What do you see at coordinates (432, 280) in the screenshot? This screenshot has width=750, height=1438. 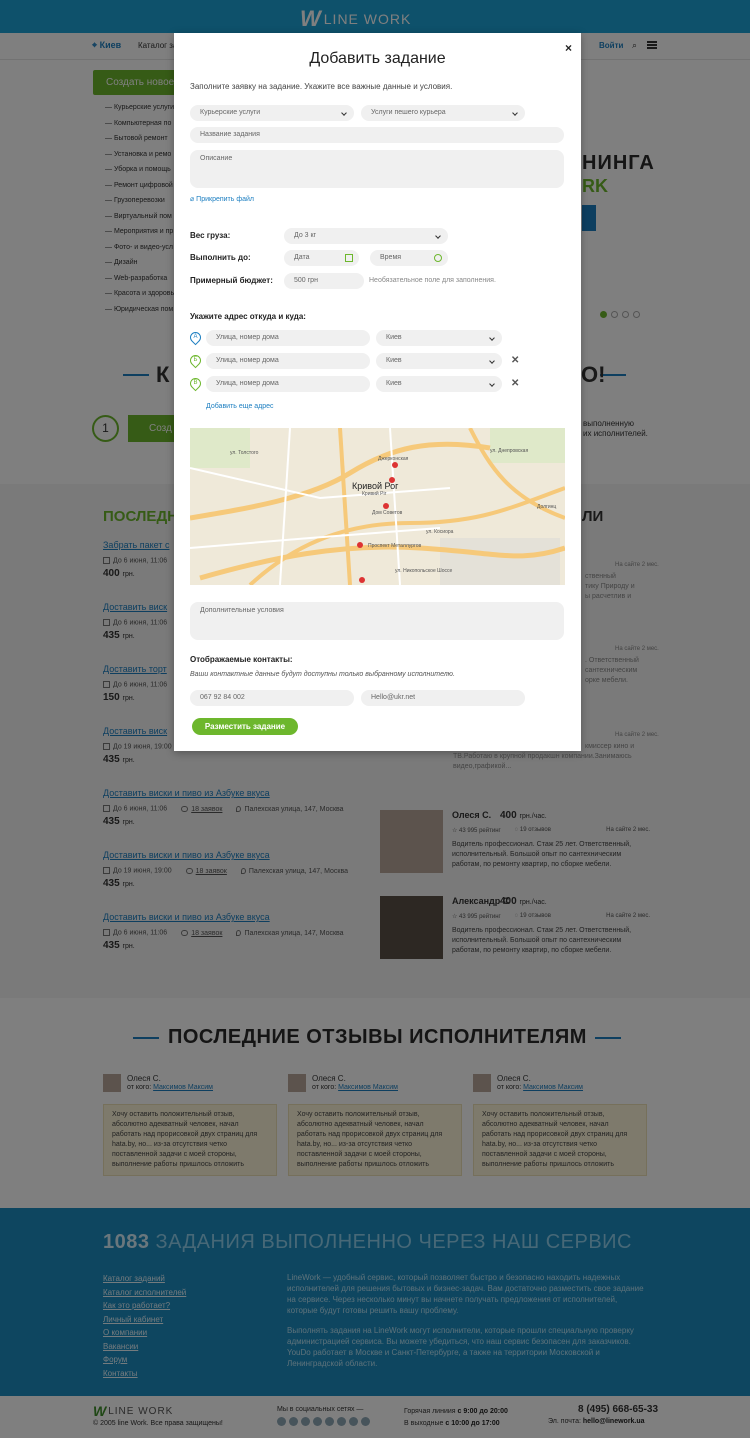 I see `budget-hint: Необязательное поле для заполнения.` at bounding box center [432, 280].